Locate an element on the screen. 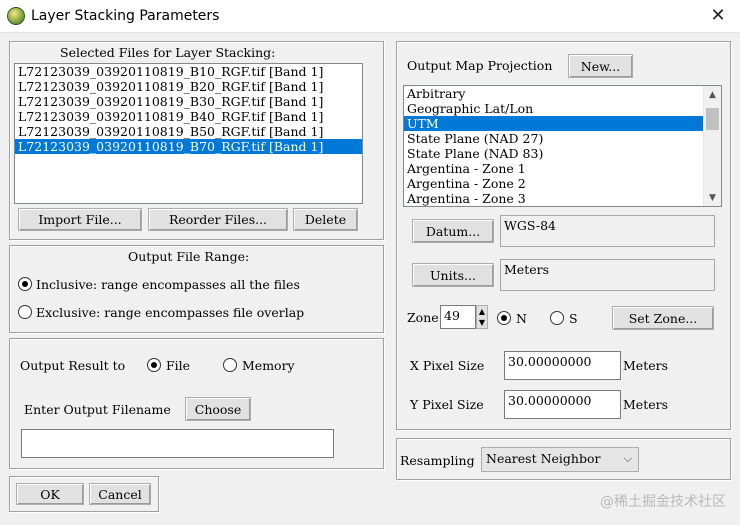  projection-list-item: Argentina - Zone 3 is located at coordinates (553, 198).